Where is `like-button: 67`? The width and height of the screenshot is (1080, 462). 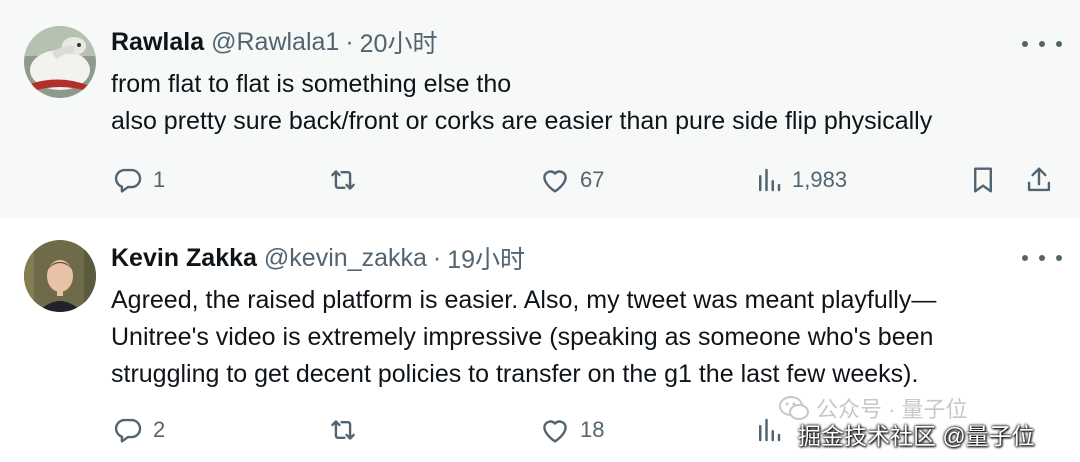
like-button: 67 is located at coordinates (571, 180).